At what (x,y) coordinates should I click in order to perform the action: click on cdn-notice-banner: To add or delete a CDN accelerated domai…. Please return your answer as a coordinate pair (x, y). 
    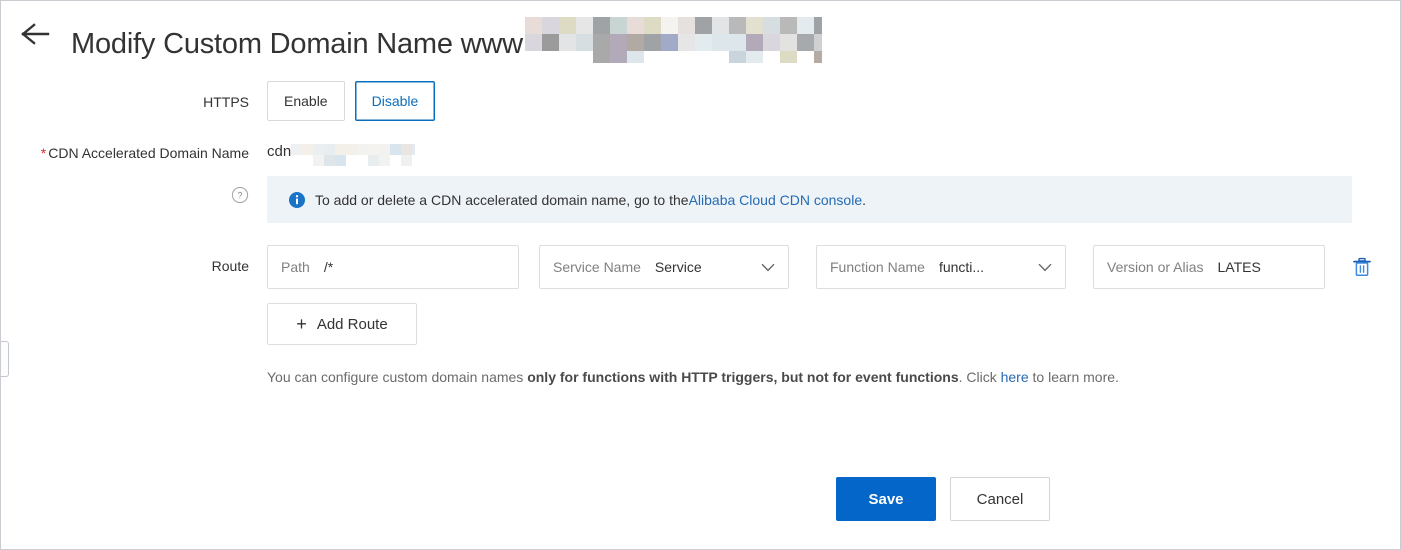
    Looking at the image, I should click on (809, 199).